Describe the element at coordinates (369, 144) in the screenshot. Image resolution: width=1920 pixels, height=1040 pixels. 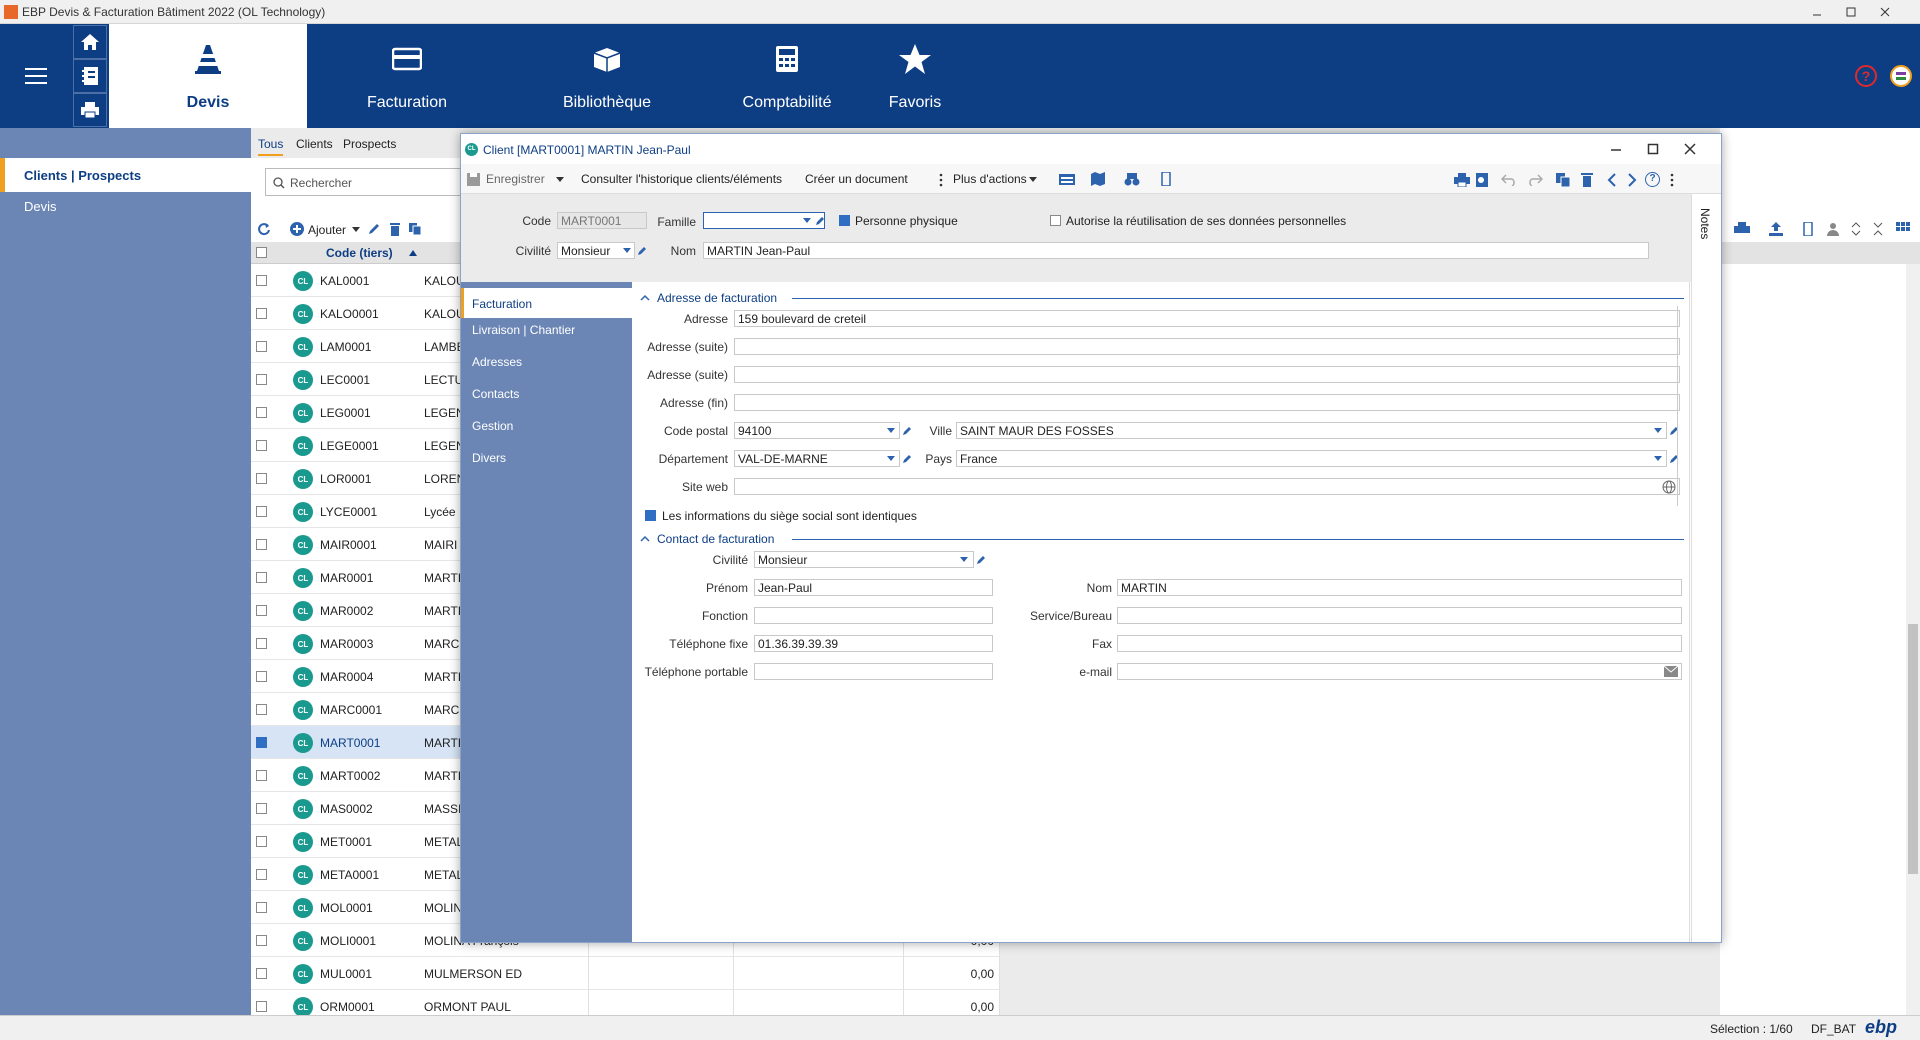
I see `tab-prospects: Prospects` at that location.